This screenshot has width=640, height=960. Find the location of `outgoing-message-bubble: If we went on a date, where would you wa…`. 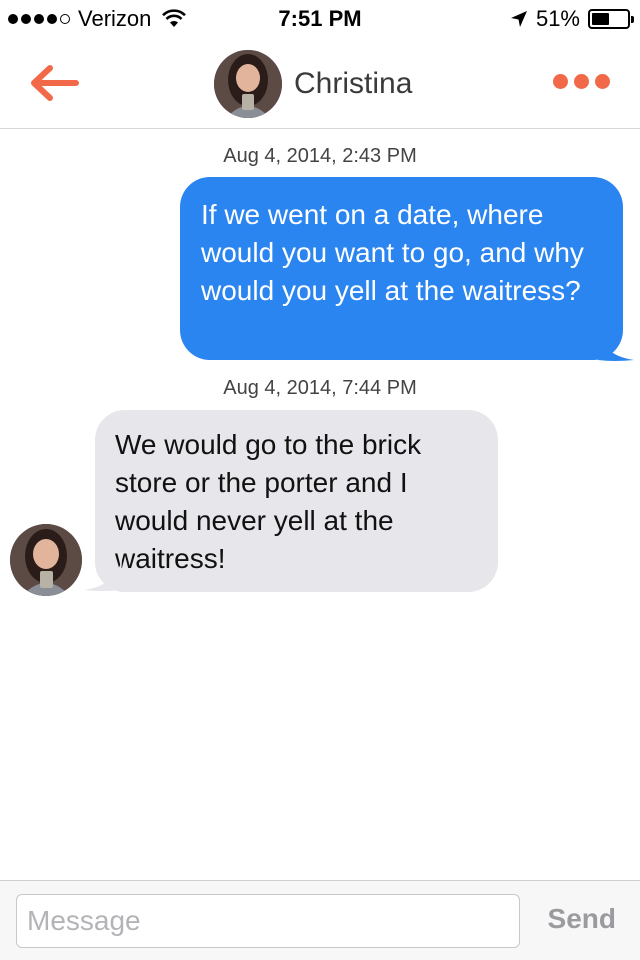

outgoing-message-bubble: If we went on a date, where would you wa… is located at coordinates (401, 268).